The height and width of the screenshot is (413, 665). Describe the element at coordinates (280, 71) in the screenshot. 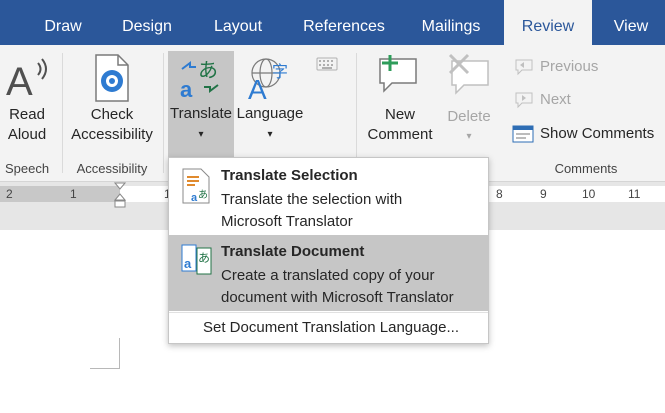

I see `svg-text: 字` at that location.